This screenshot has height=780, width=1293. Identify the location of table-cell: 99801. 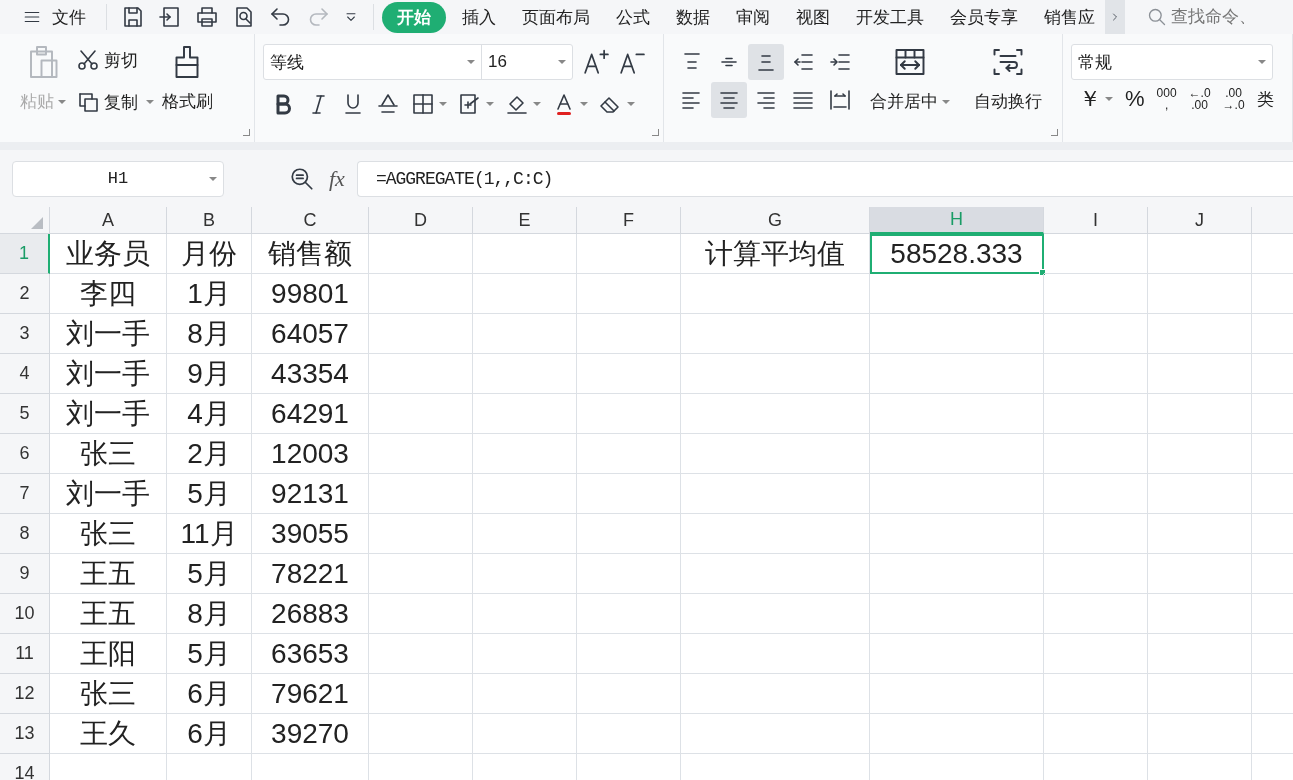
(310, 294).